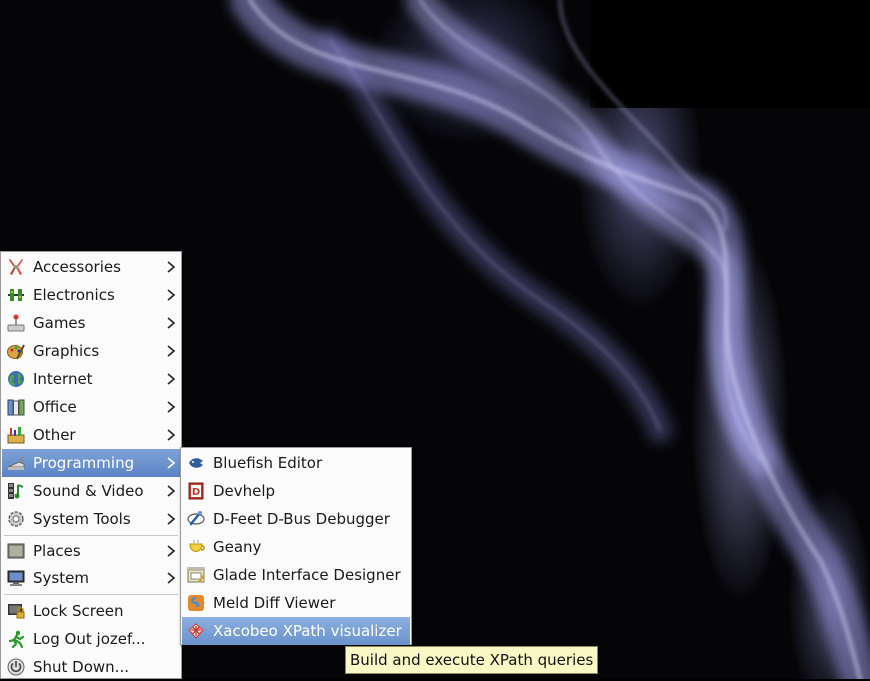 Image resolution: width=870 pixels, height=681 pixels. Describe the element at coordinates (16, 551) in the screenshot. I see `places-icon` at that location.